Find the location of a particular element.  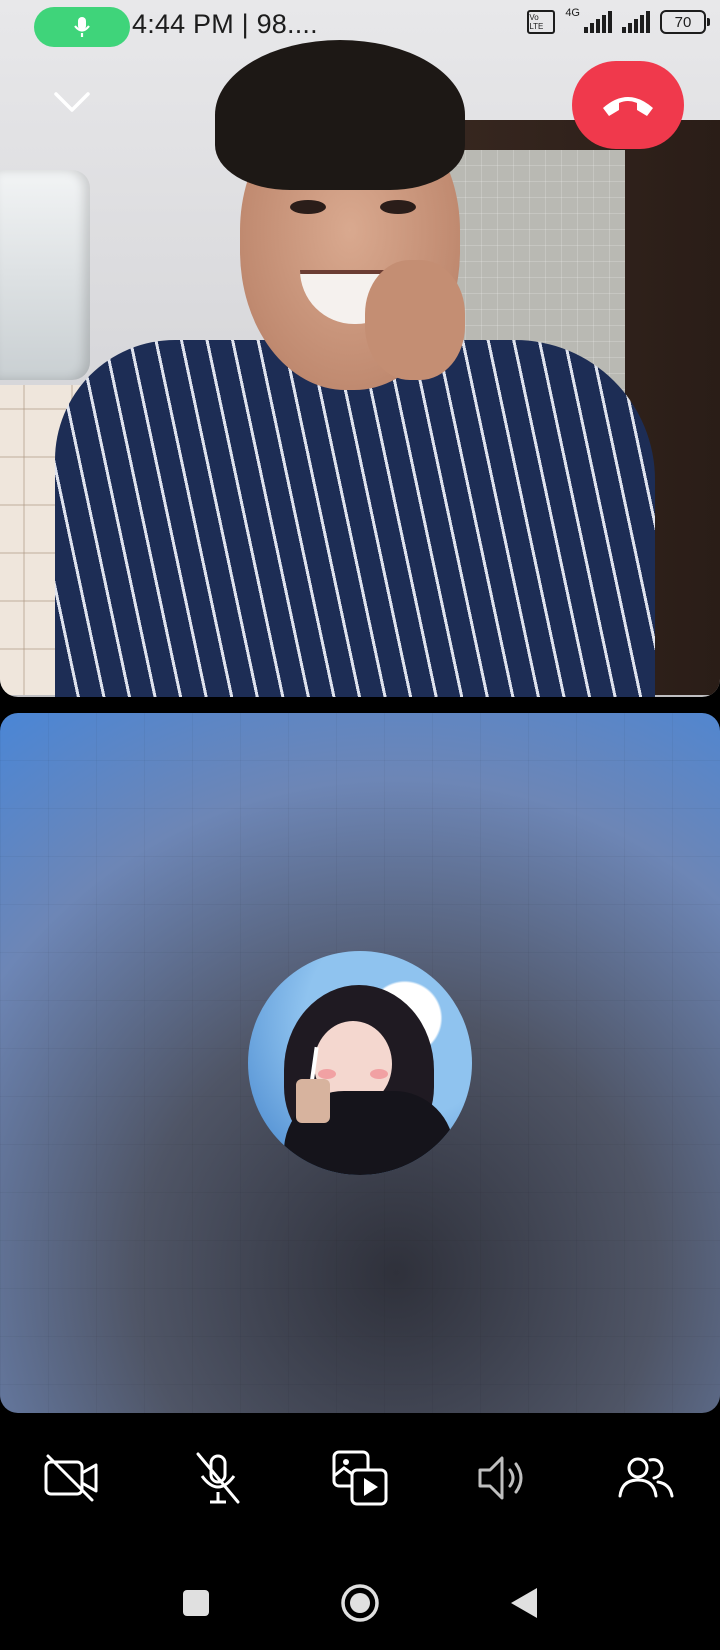

participants-button is located at coordinates (646, 1478).